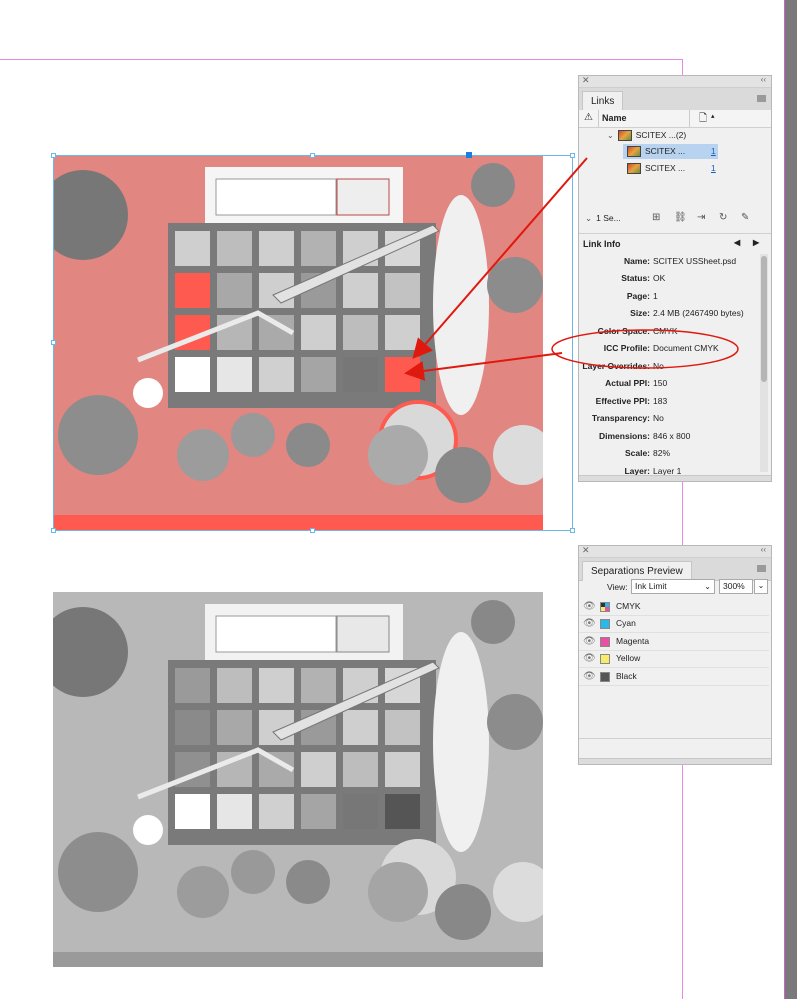  What do you see at coordinates (500, 258) in the screenshot?
I see `annotation-arrow-upper` at bounding box center [500, 258].